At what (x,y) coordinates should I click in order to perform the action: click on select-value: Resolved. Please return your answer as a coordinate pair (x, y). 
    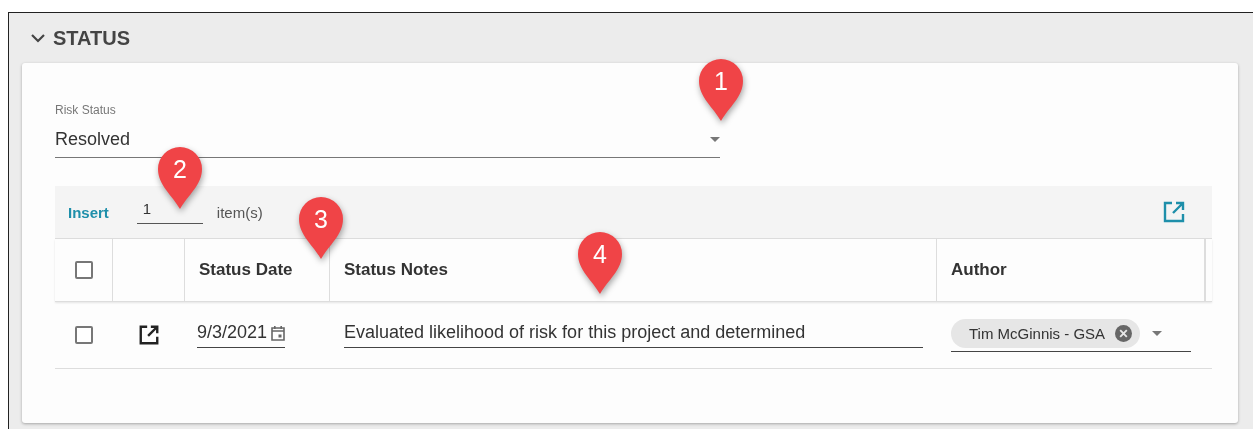
    Looking at the image, I should click on (93, 139).